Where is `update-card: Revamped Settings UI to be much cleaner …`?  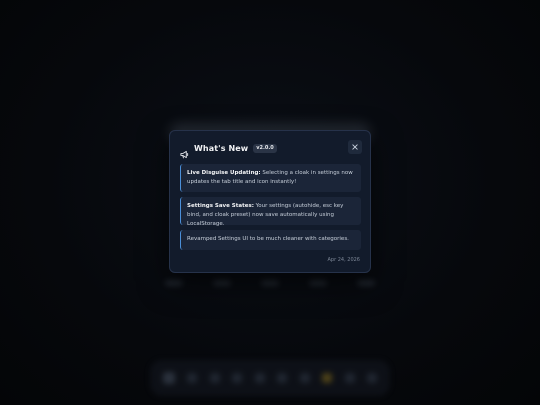
update-card: Revamped Settings UI to be much cleaner … is located at coordinates (270, 240).